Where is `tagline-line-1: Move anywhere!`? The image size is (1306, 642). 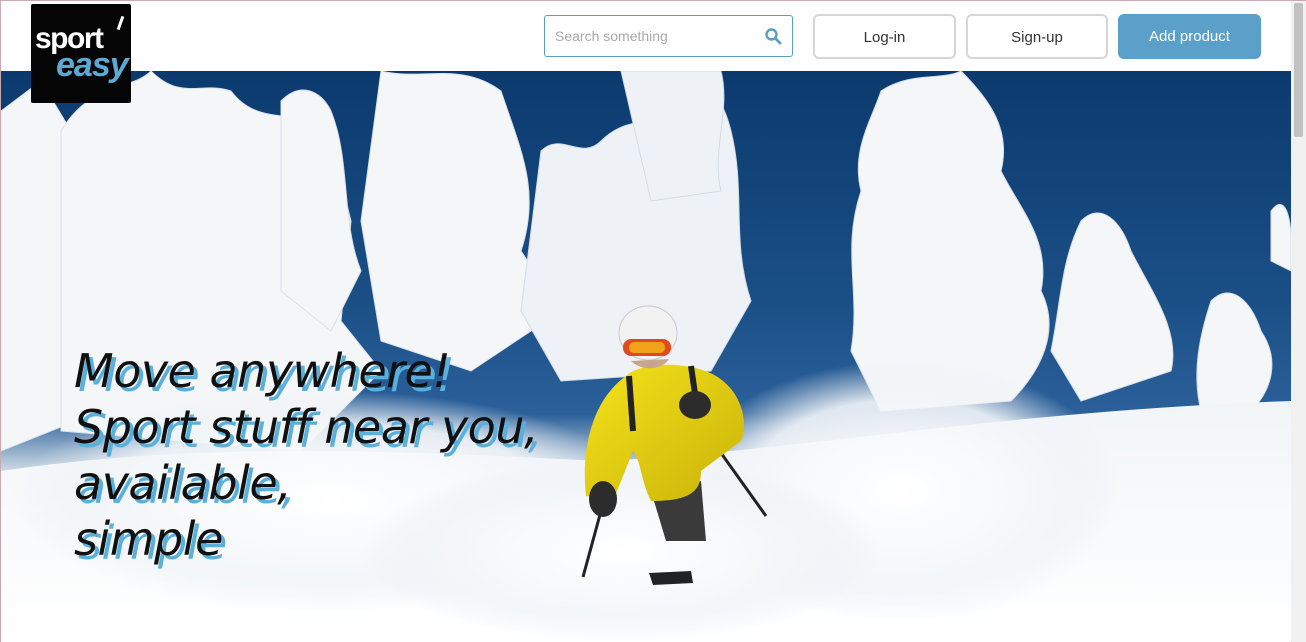
tagline-line-1: Move anywhere! is located at coordinates (262, 371).